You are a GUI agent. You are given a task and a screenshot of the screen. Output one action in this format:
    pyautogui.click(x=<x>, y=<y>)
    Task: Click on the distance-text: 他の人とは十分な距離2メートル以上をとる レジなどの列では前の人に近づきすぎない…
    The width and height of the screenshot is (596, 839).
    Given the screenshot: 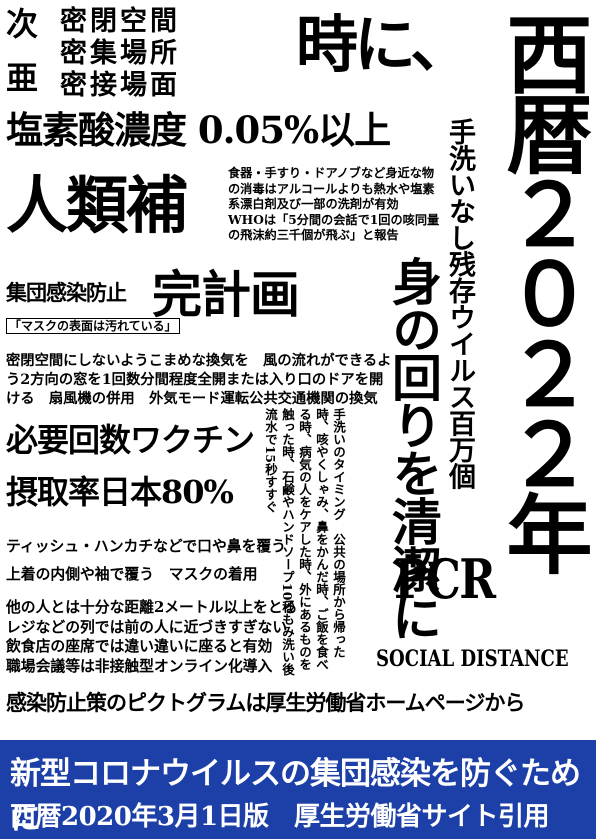 What is the action you would take?
    pyautogui.click(x=151, y=637)
    